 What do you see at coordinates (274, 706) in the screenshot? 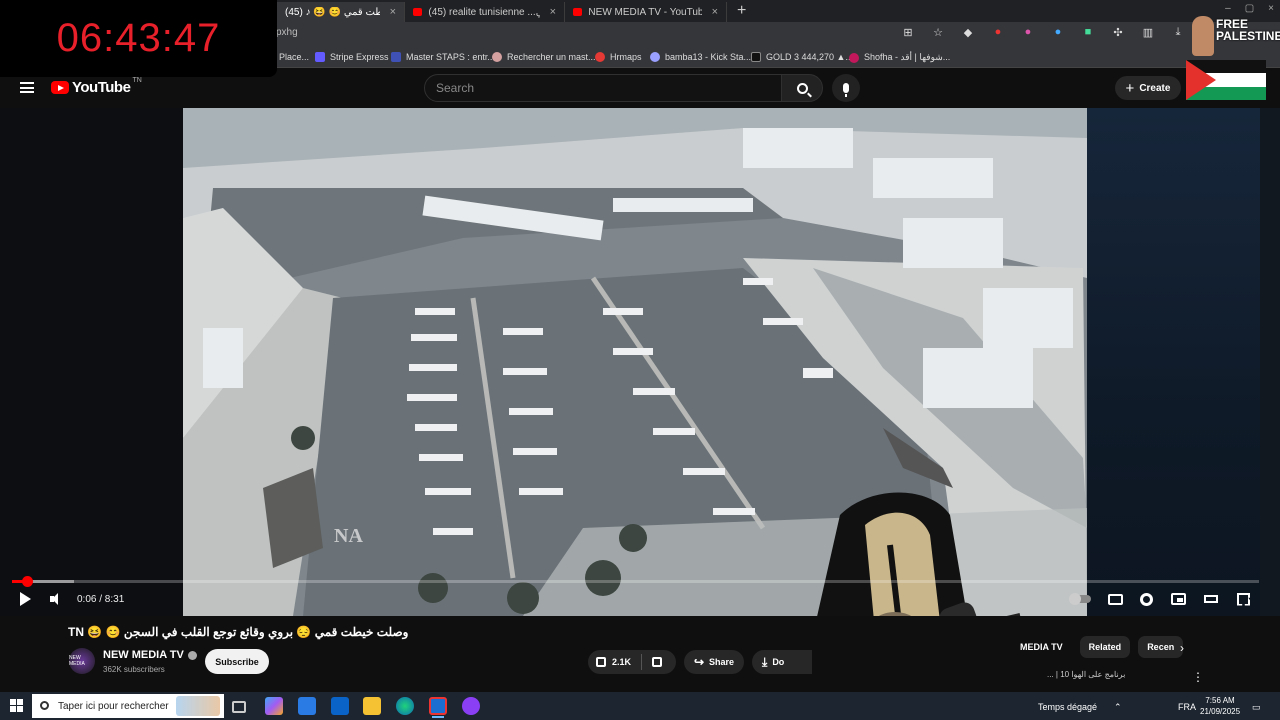
I see `copilot-icon` at bounding box center [274, 706].